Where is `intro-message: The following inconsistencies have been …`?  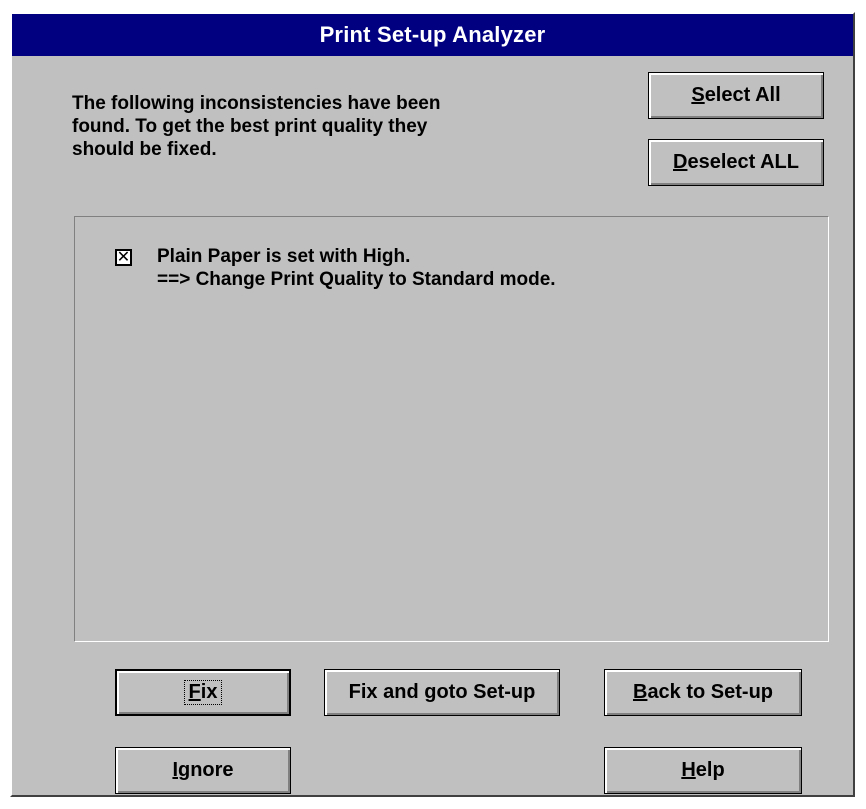
intro-message: The following inconsistencies have been … is located at coordinates (256, 126).